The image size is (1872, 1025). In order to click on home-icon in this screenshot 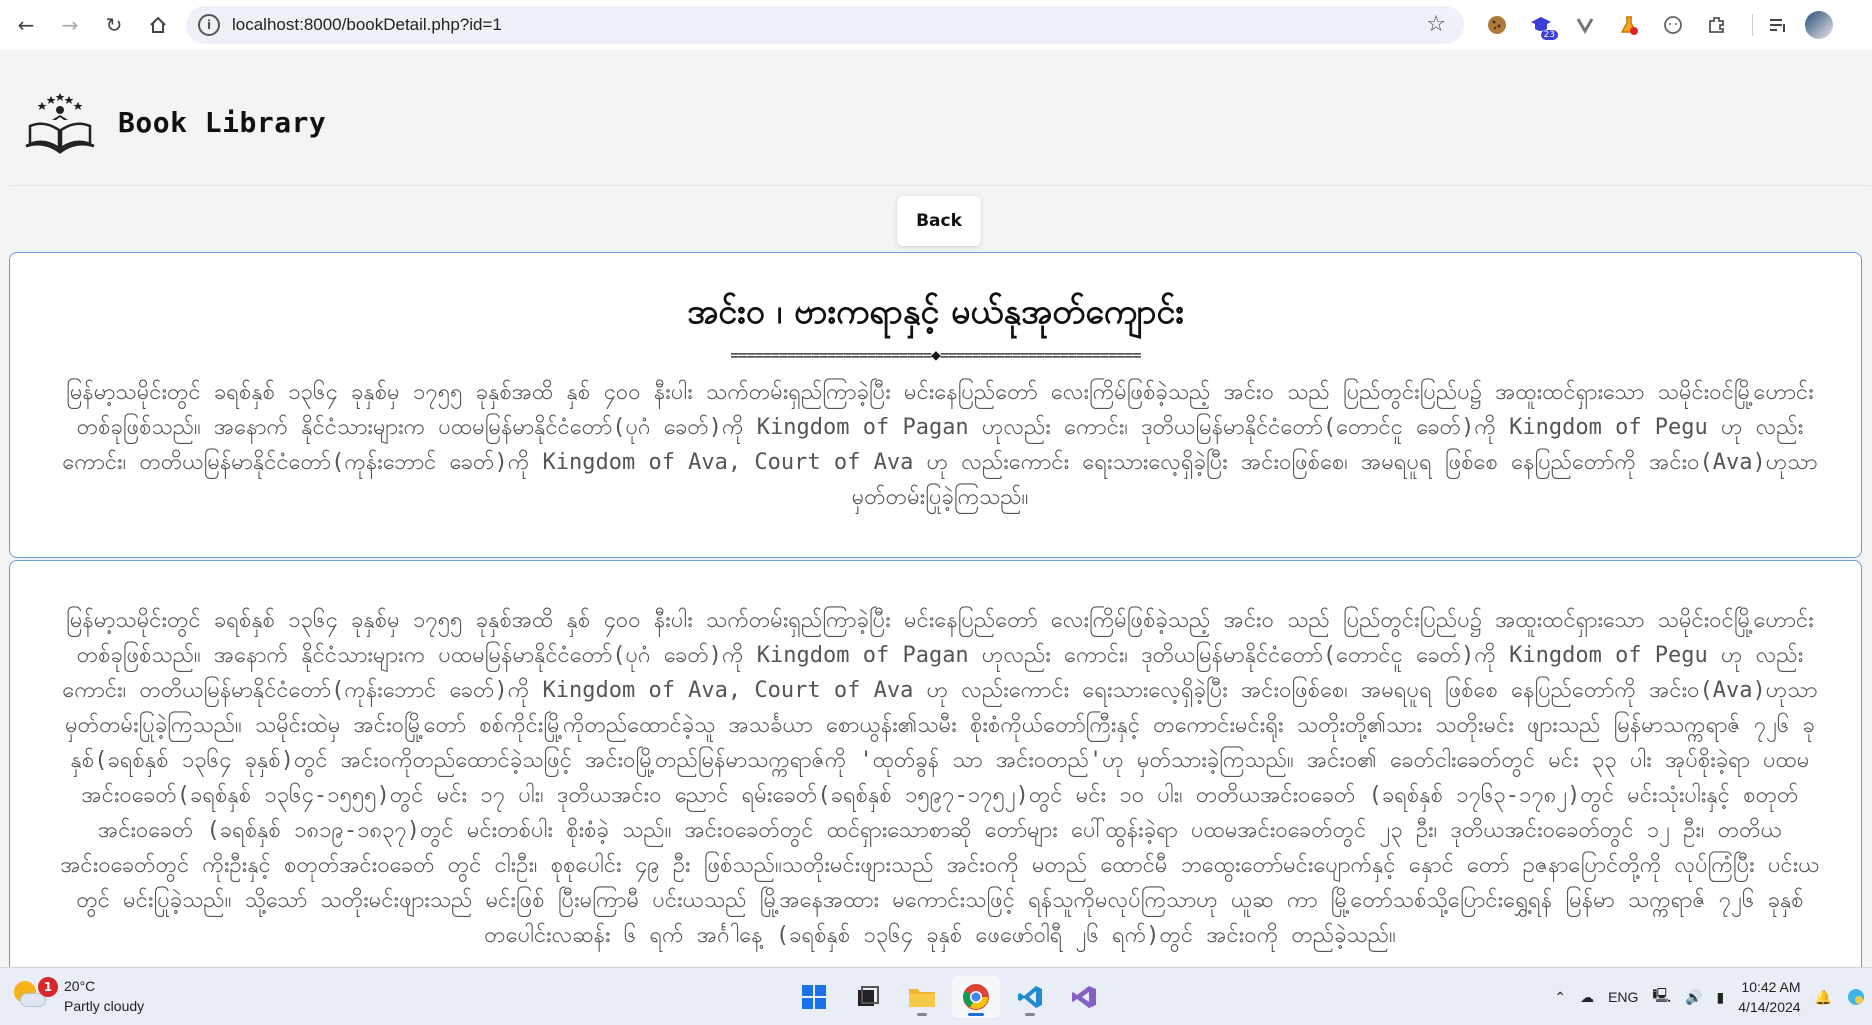, I will do `click(158, 25)`.